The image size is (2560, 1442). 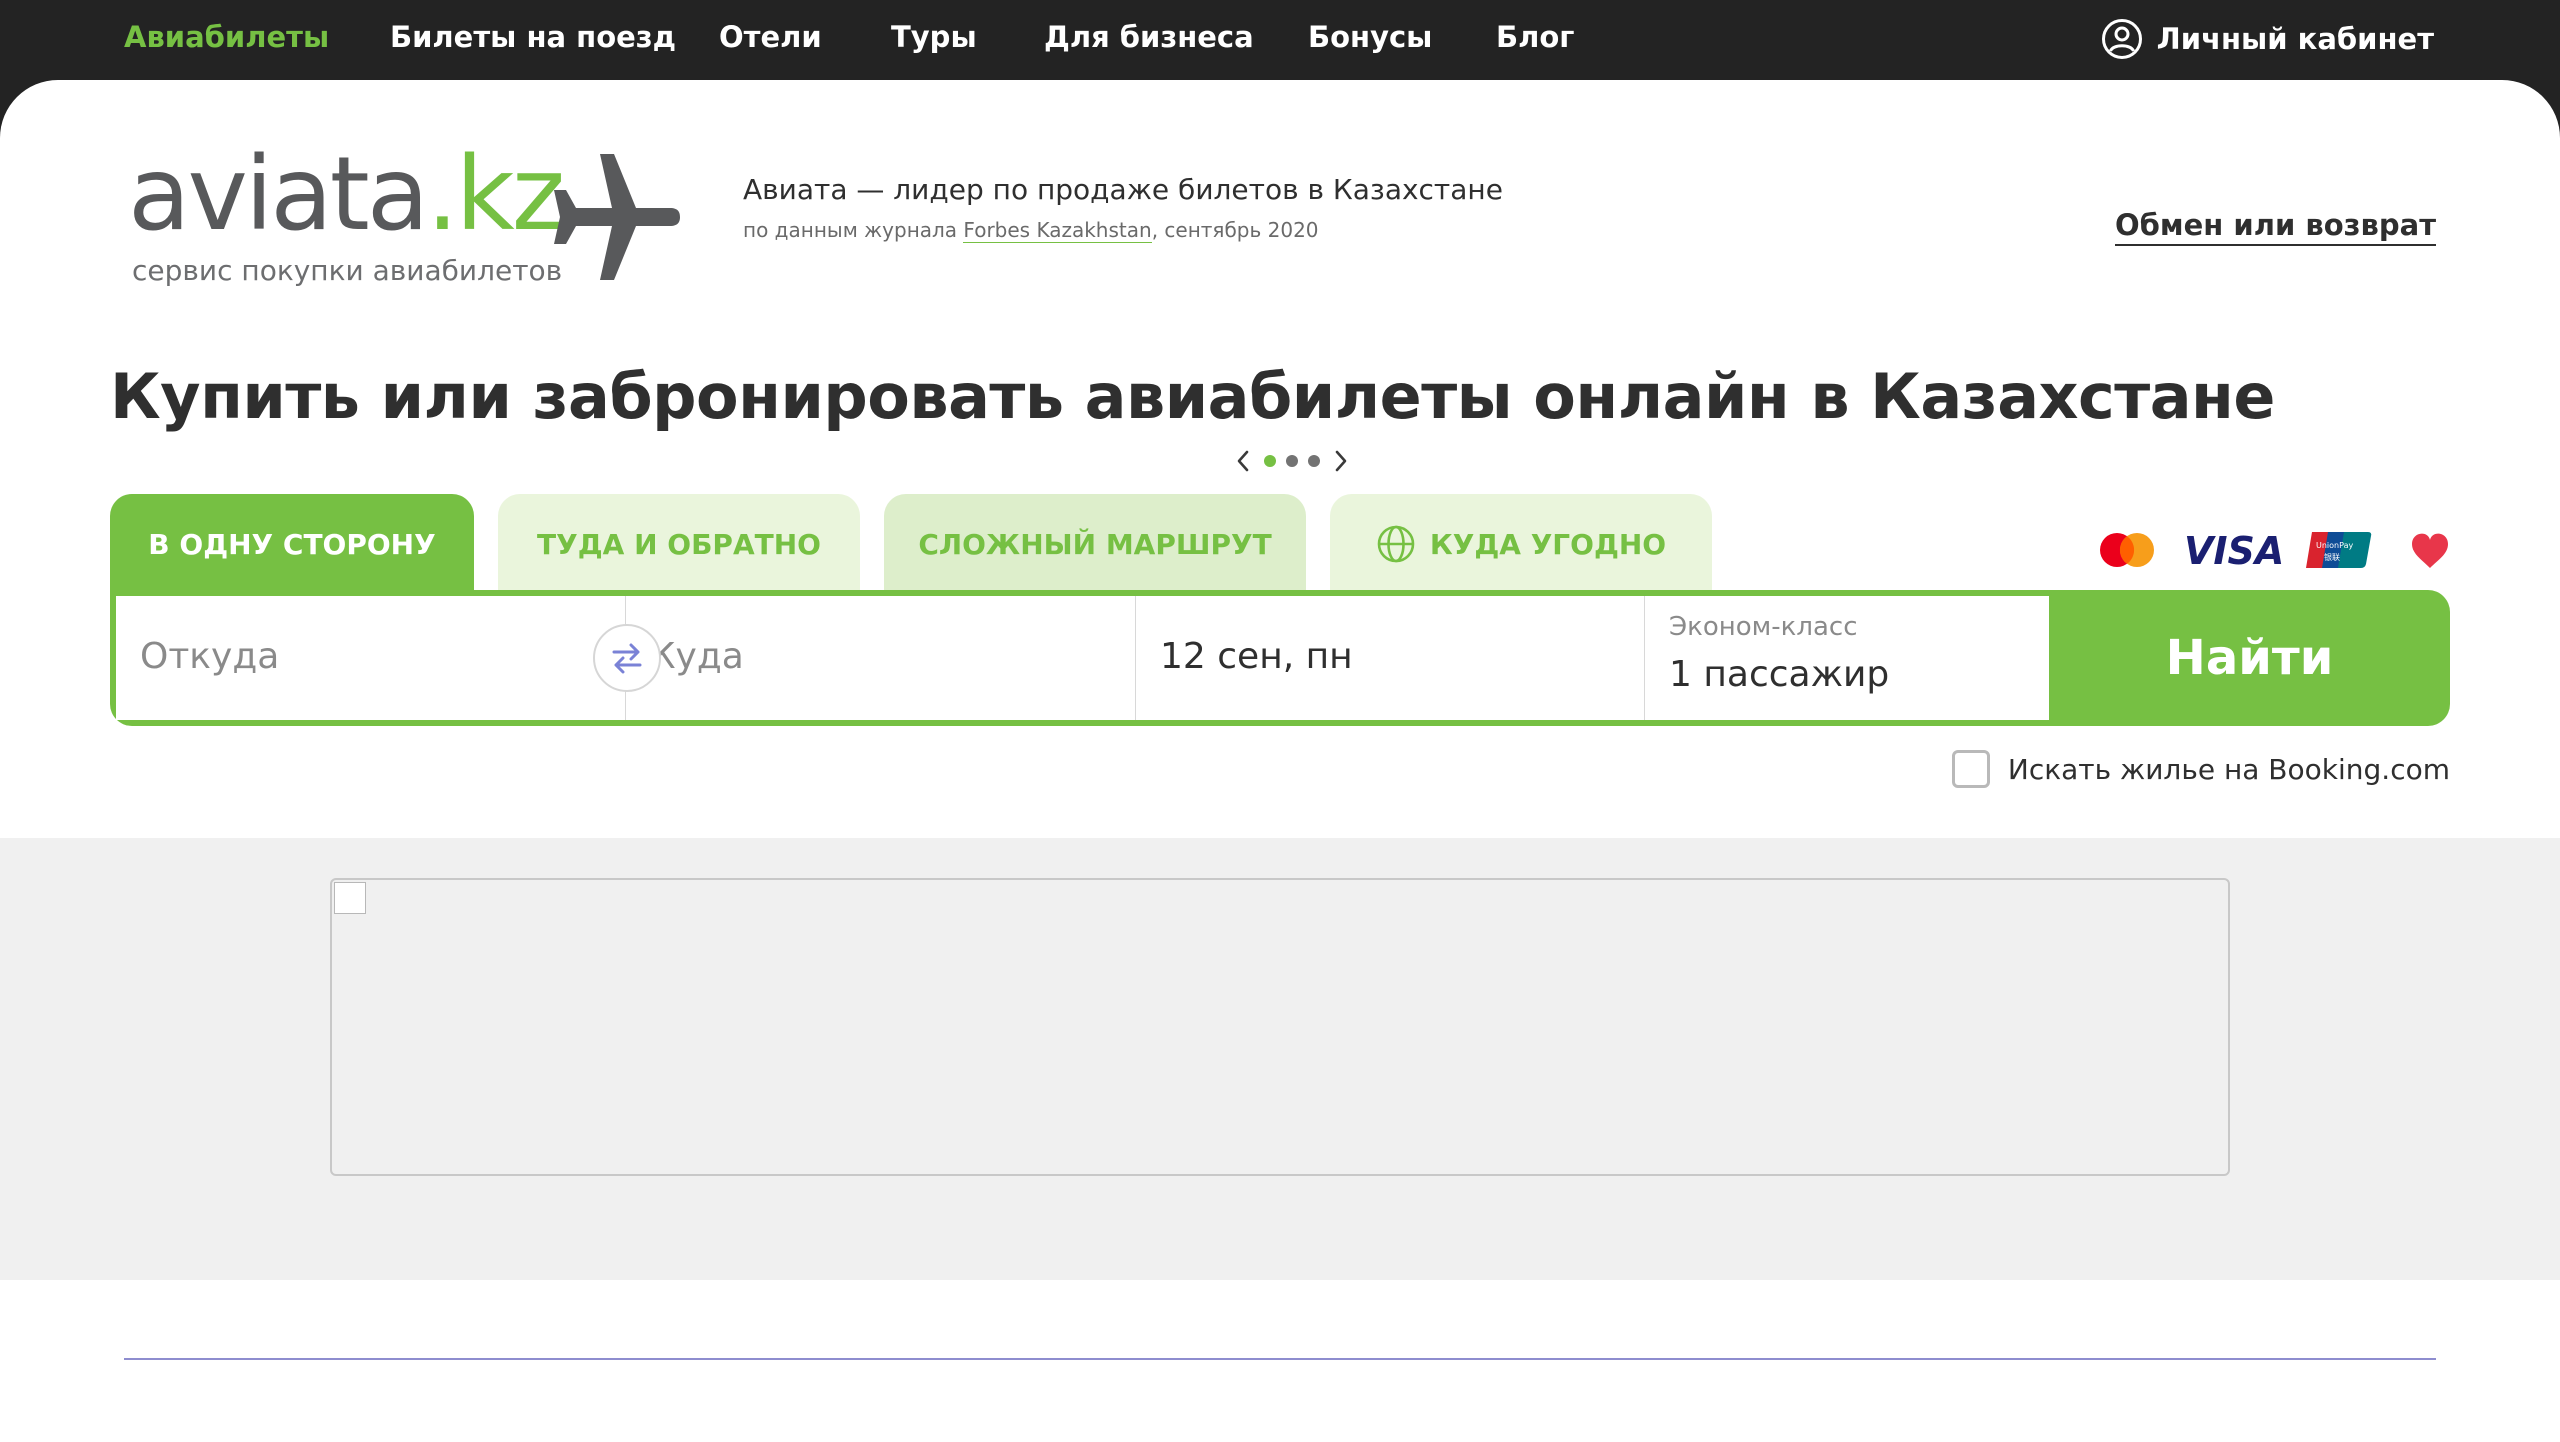 What do you see at coordinates (1535, 37) in the screenshot?
I see `nav-item-blog: Блог` at bounding box center [1535, 37].